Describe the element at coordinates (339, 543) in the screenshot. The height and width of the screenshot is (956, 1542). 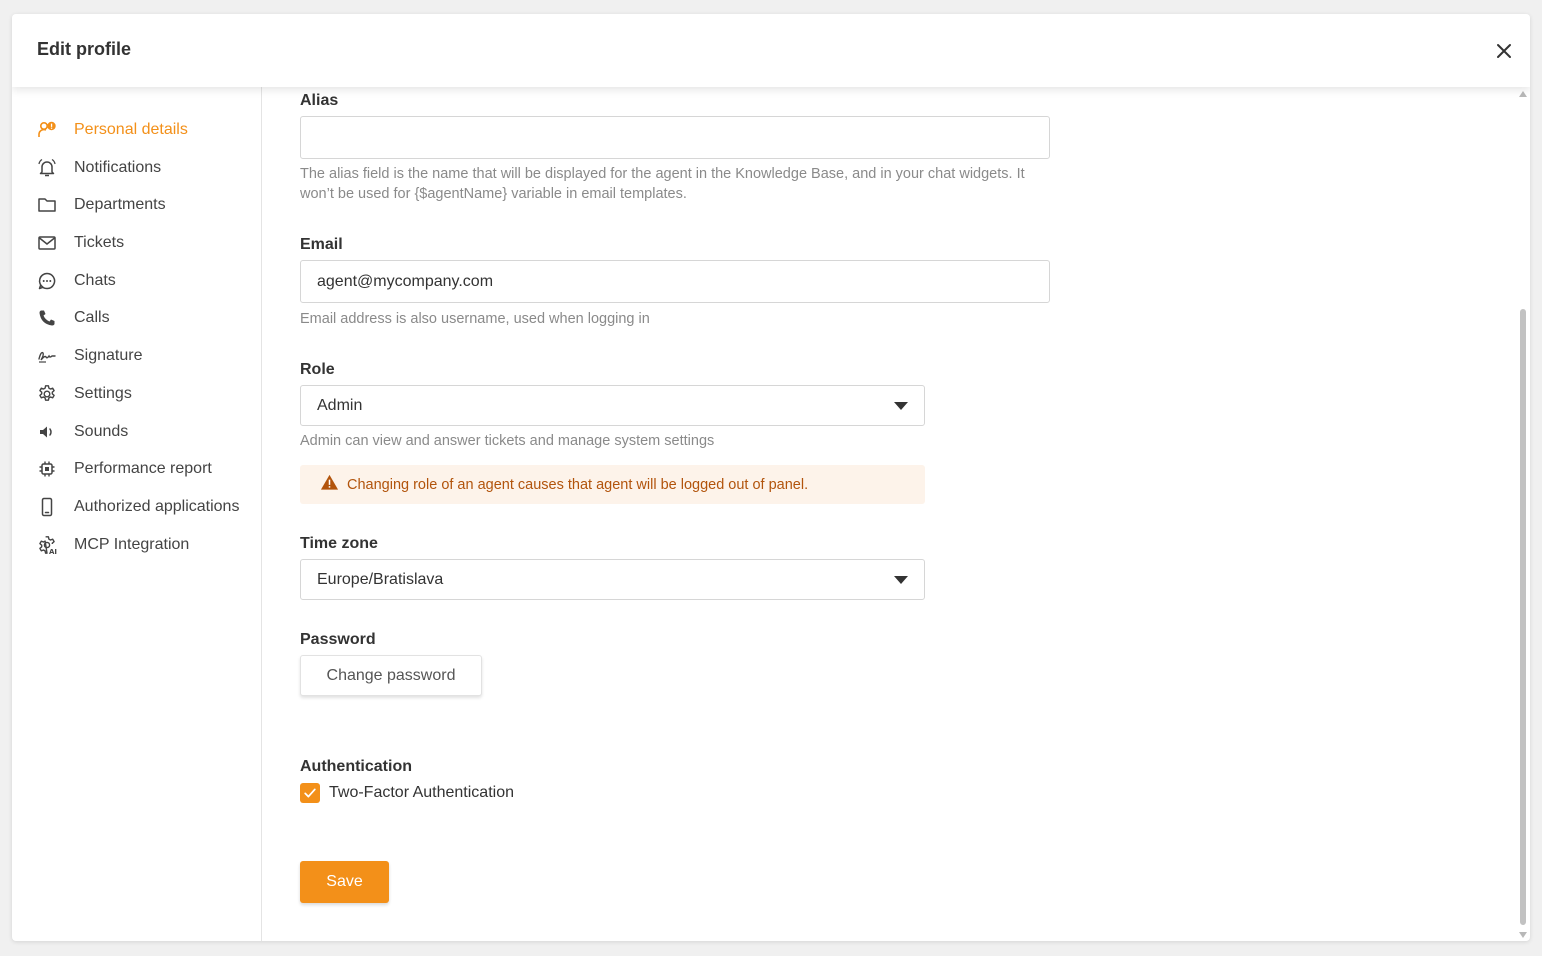
I see `timezone-label: Time zone` at that location.